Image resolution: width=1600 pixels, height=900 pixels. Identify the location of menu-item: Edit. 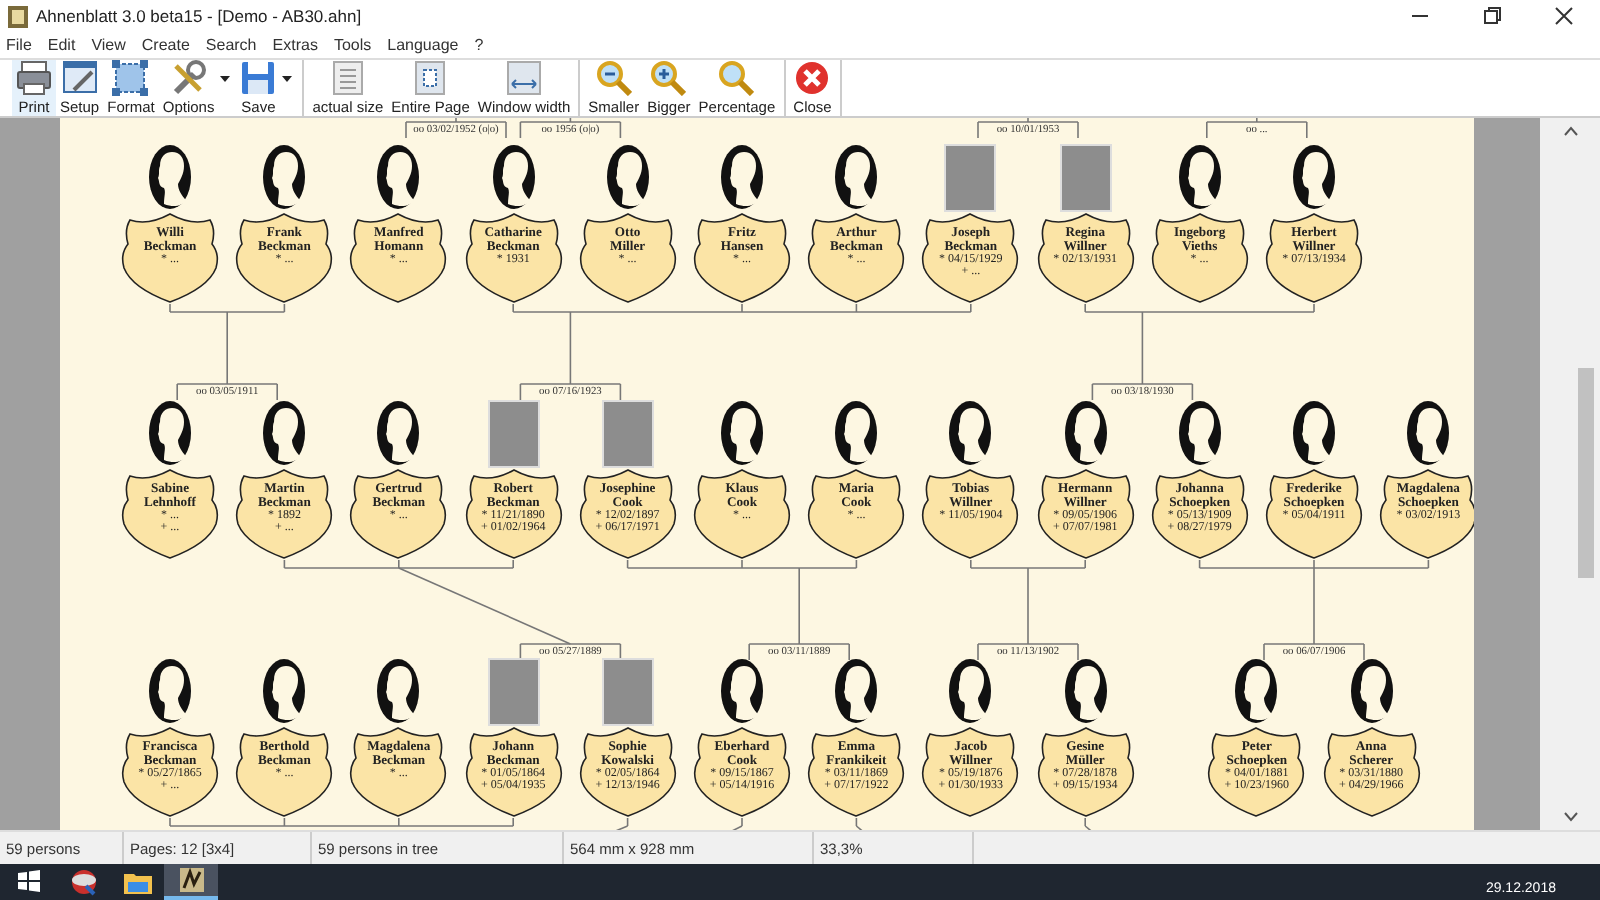
(61, 45).